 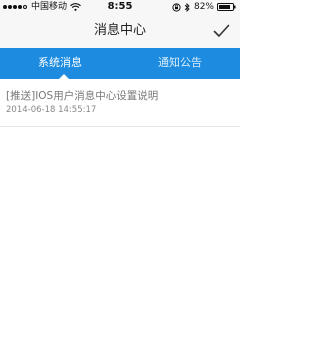 I want to click on message-list: [推送]IOS用户消息中心设置说明 2014-06-18 14:55:17, so click(x=120, y=103).